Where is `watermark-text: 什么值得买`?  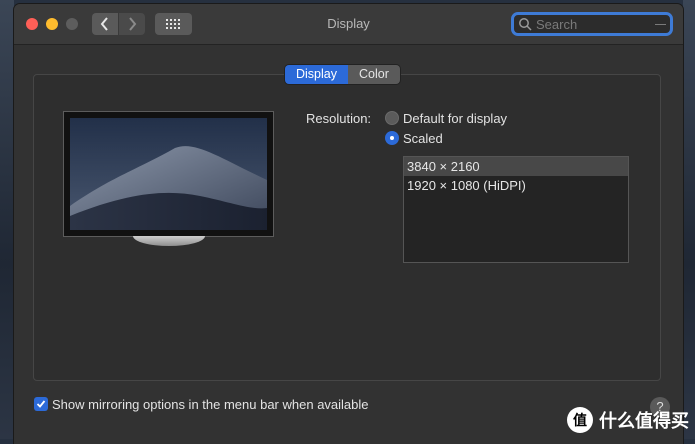
watermark-text: 什么值得买 is located at coordinates (644, 421).